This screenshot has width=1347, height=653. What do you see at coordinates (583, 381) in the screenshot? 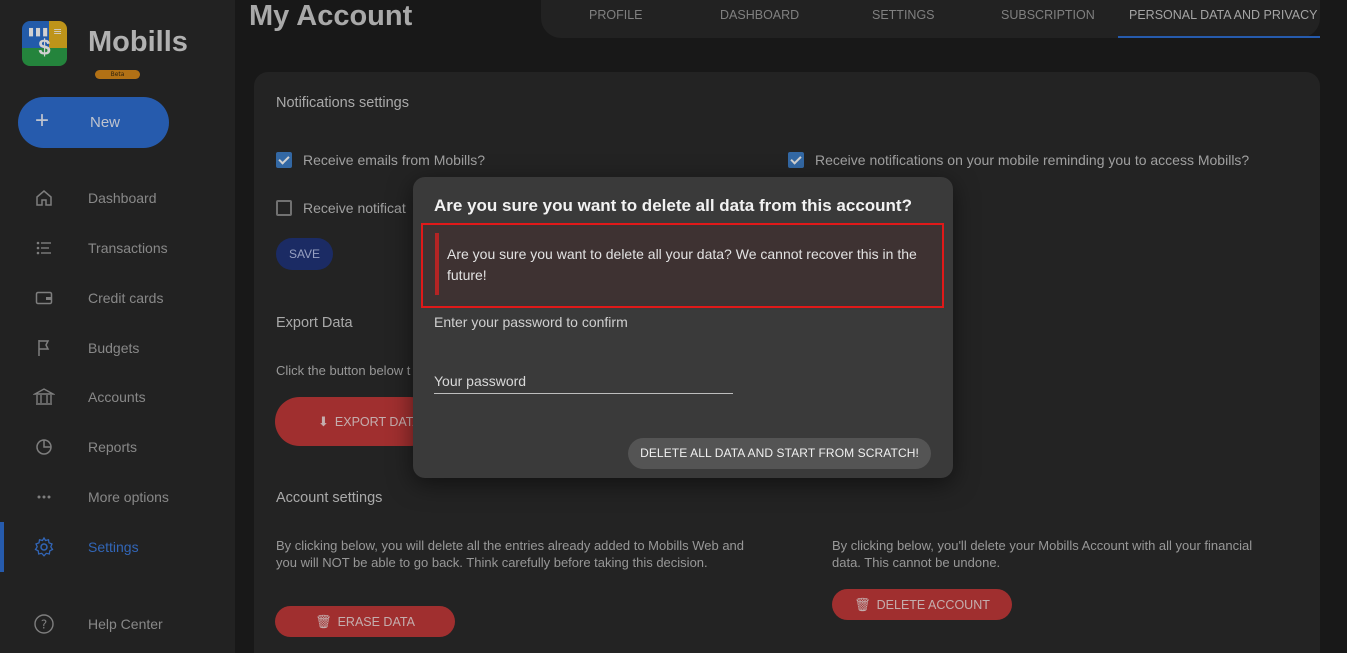
I see `password-input` at bounding box center [583, 381].